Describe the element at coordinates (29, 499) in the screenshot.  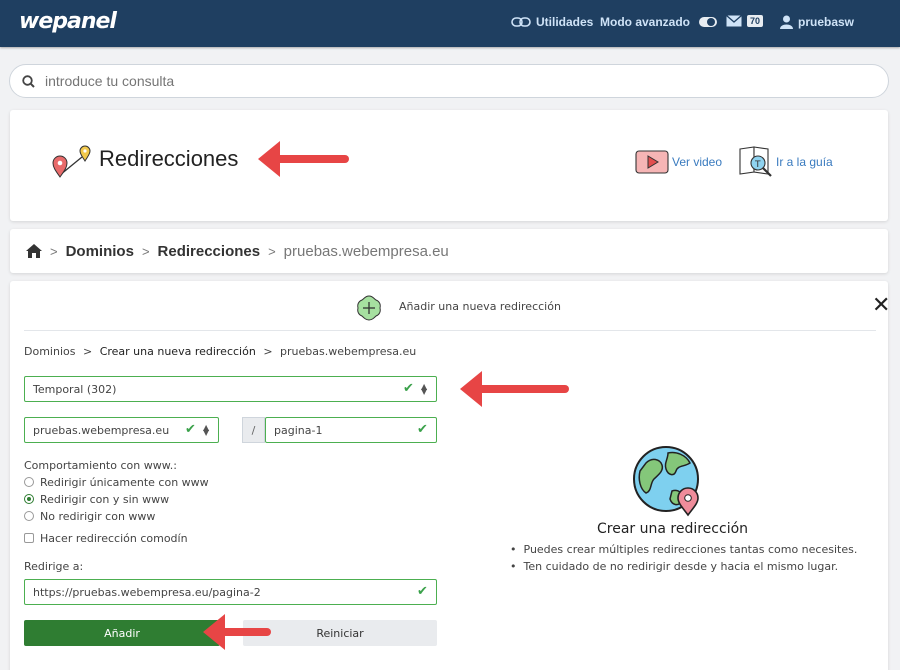
I see `radio-with-without-www` at that location.